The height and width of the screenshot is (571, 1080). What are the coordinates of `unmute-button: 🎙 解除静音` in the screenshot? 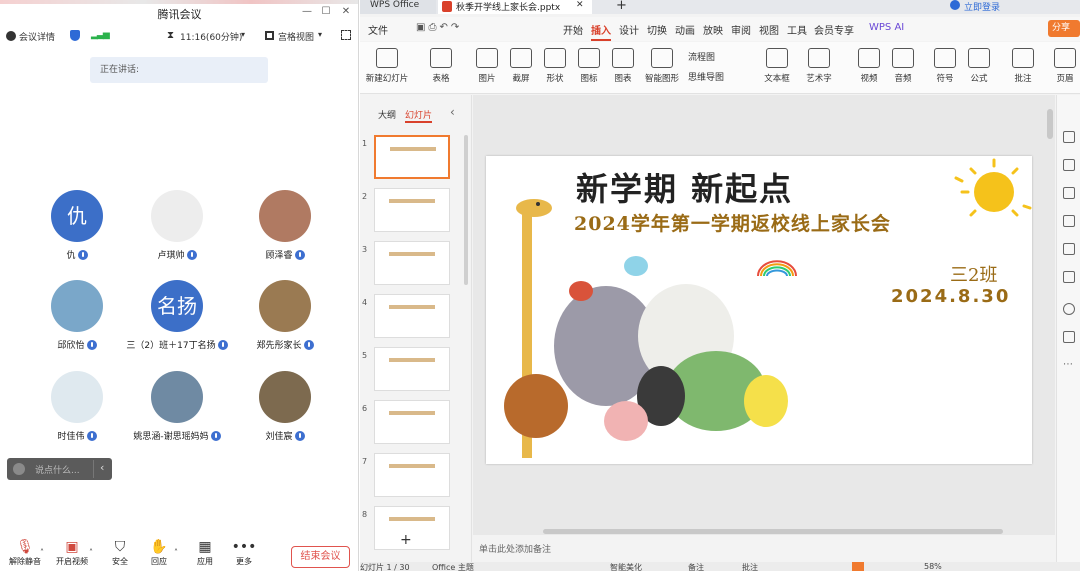 It's located at (25, 552).